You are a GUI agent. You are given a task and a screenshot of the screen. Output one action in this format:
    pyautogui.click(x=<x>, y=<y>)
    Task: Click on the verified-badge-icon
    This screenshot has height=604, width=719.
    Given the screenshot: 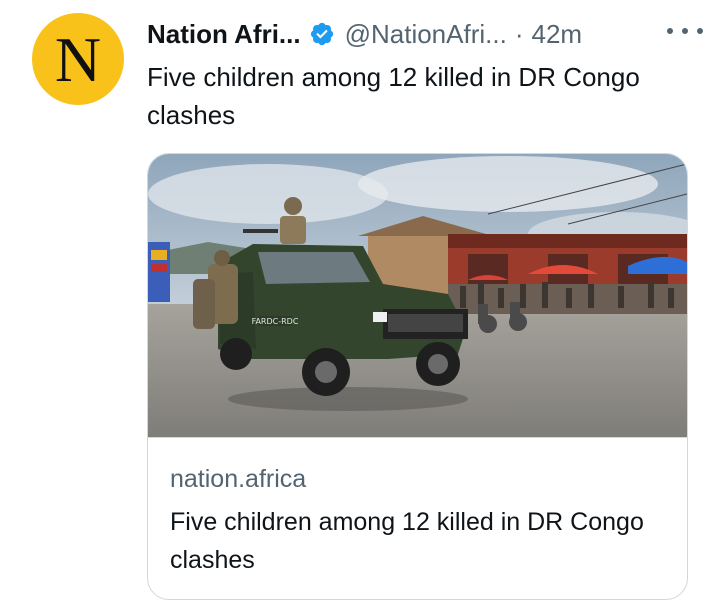 What is the action you would take?
    pyautogui.click(x=321, y=34)
    